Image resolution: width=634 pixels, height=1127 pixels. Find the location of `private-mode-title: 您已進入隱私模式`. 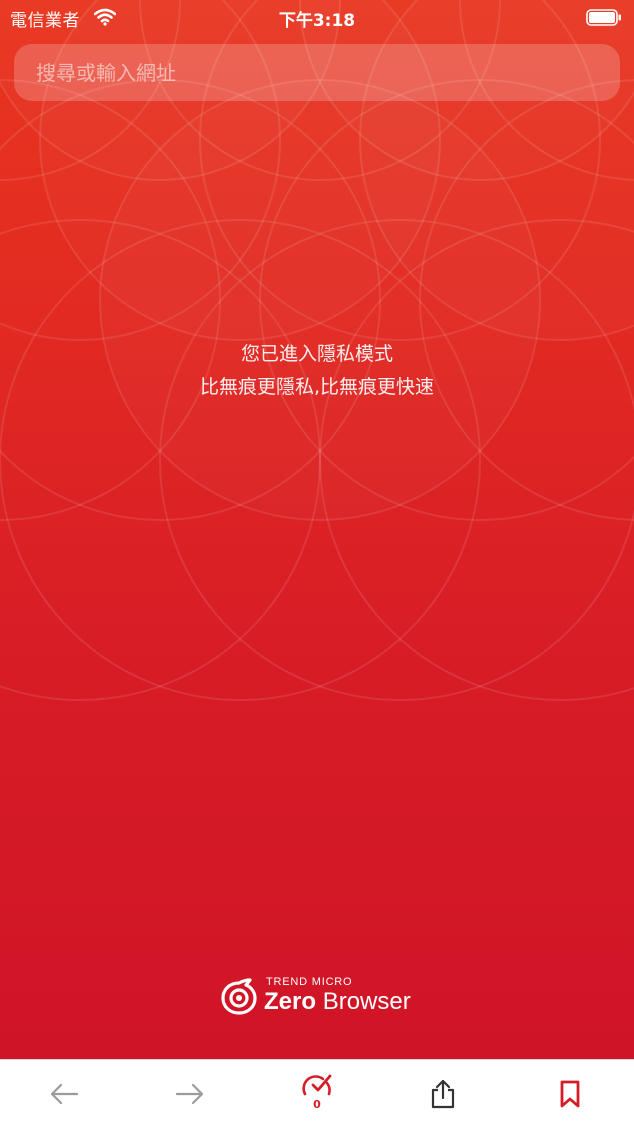

private-mode-title: 您已進入隱私模式 is located at coordinates (316, 354).